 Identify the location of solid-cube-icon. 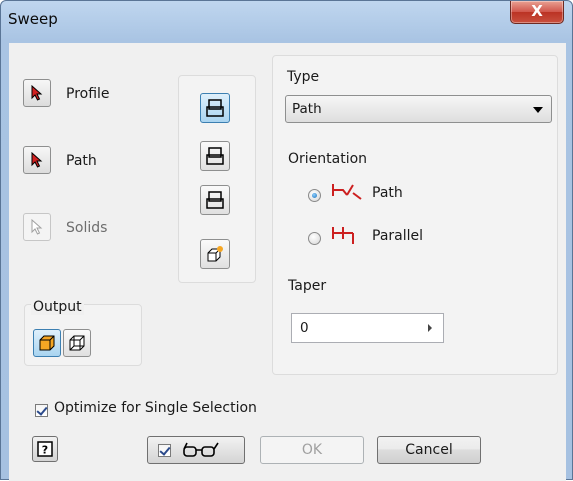
(47, 343).